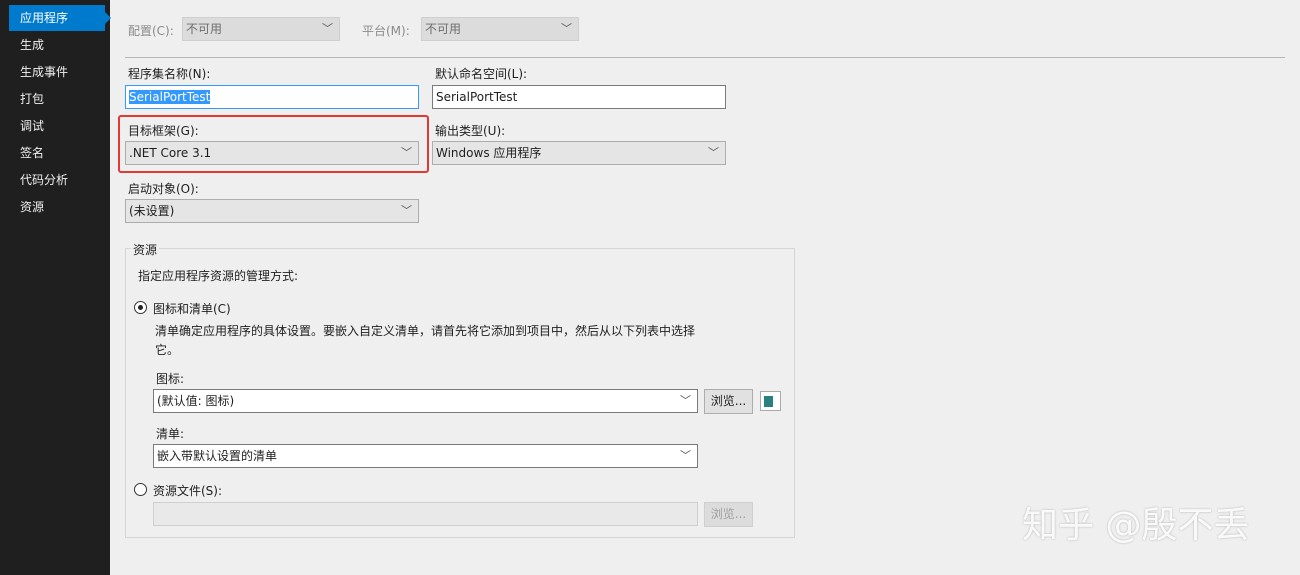 The image size is (1300, 575). Describe the element at coordinates (57, 126) in the screenshot. I see `sidebar-item-debug: 调试` at that location.